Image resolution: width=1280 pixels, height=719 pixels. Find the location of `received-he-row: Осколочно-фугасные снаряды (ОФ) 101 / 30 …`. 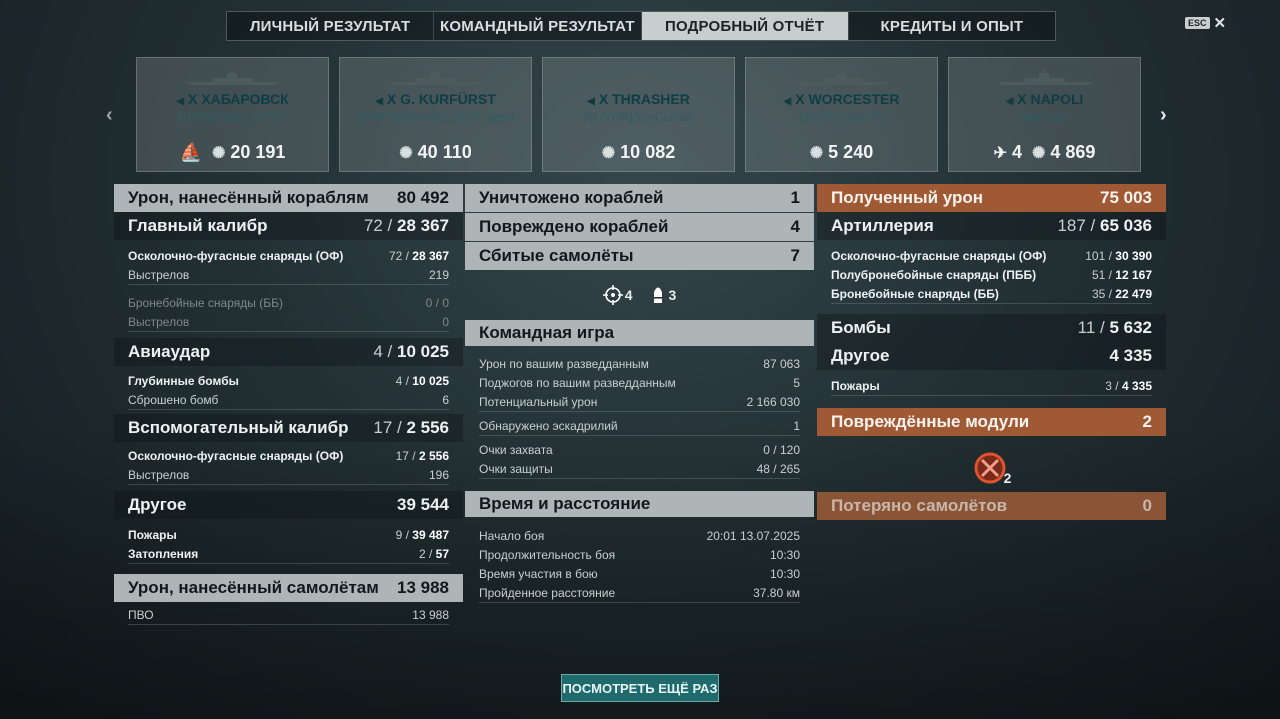

received-he-row: Осколочно-фугасные снаряды (ОФ) 101 / 30 … is located at coordinates (991, 255).